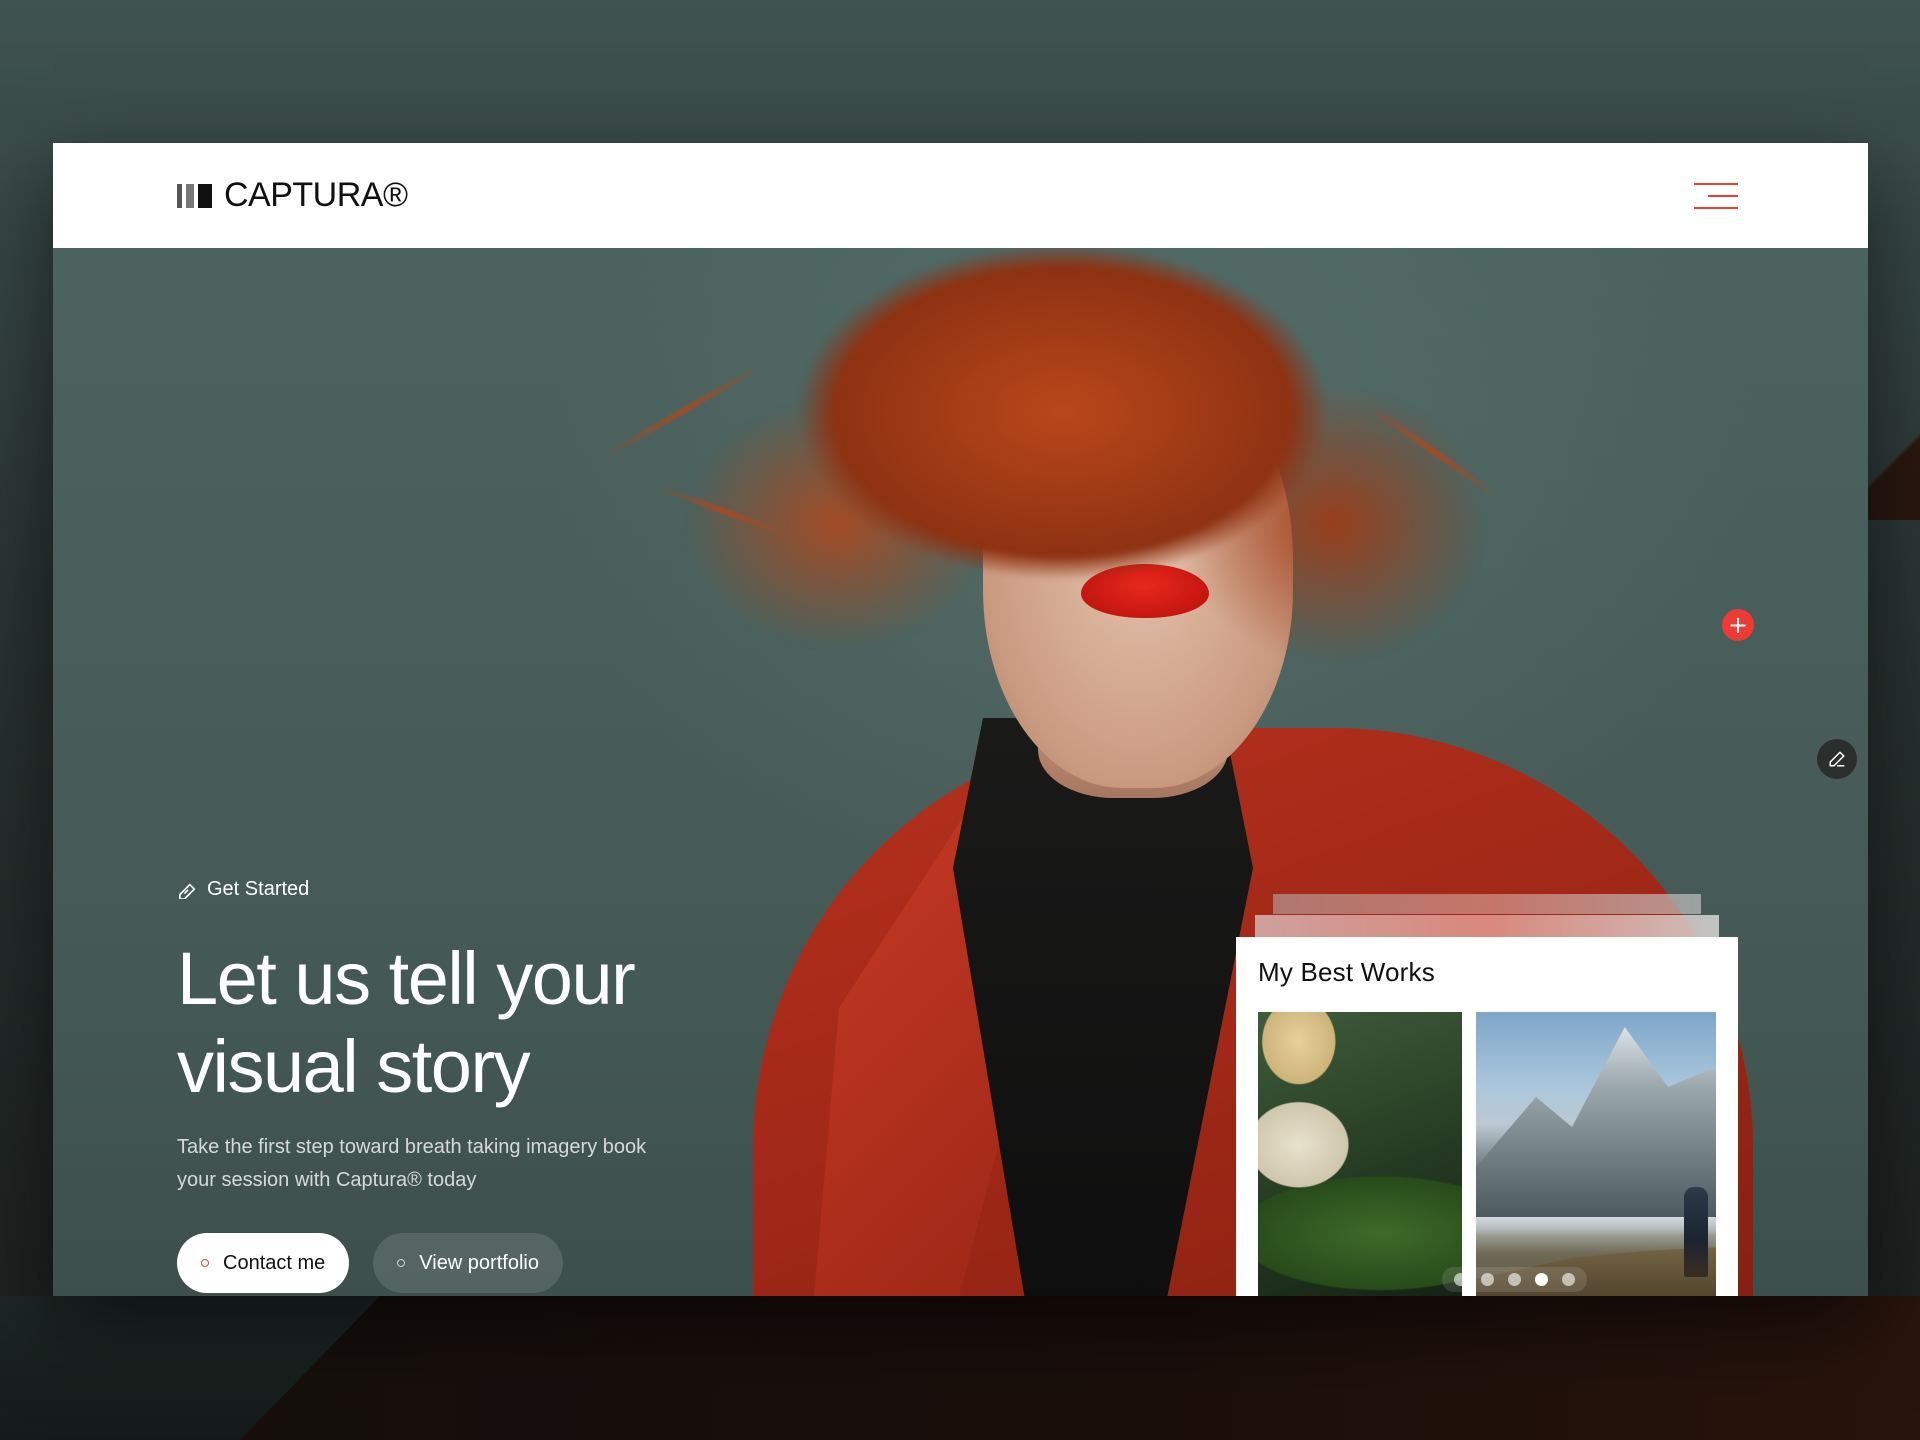 This screenshot has width=1920, height=1440. Describe the element at coordinates (316, 195) in the screenshot. I see `brand-name: CAPTURA®` at that location.